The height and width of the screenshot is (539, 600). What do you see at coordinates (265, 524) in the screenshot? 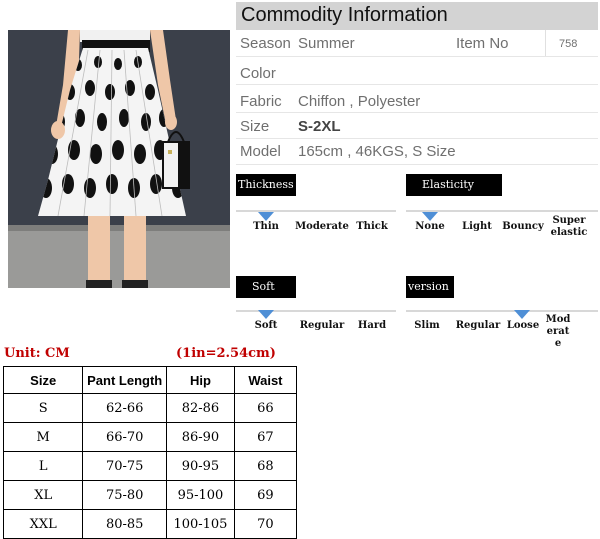
I see `table-cell: 70` at bounding box center [265, 524].